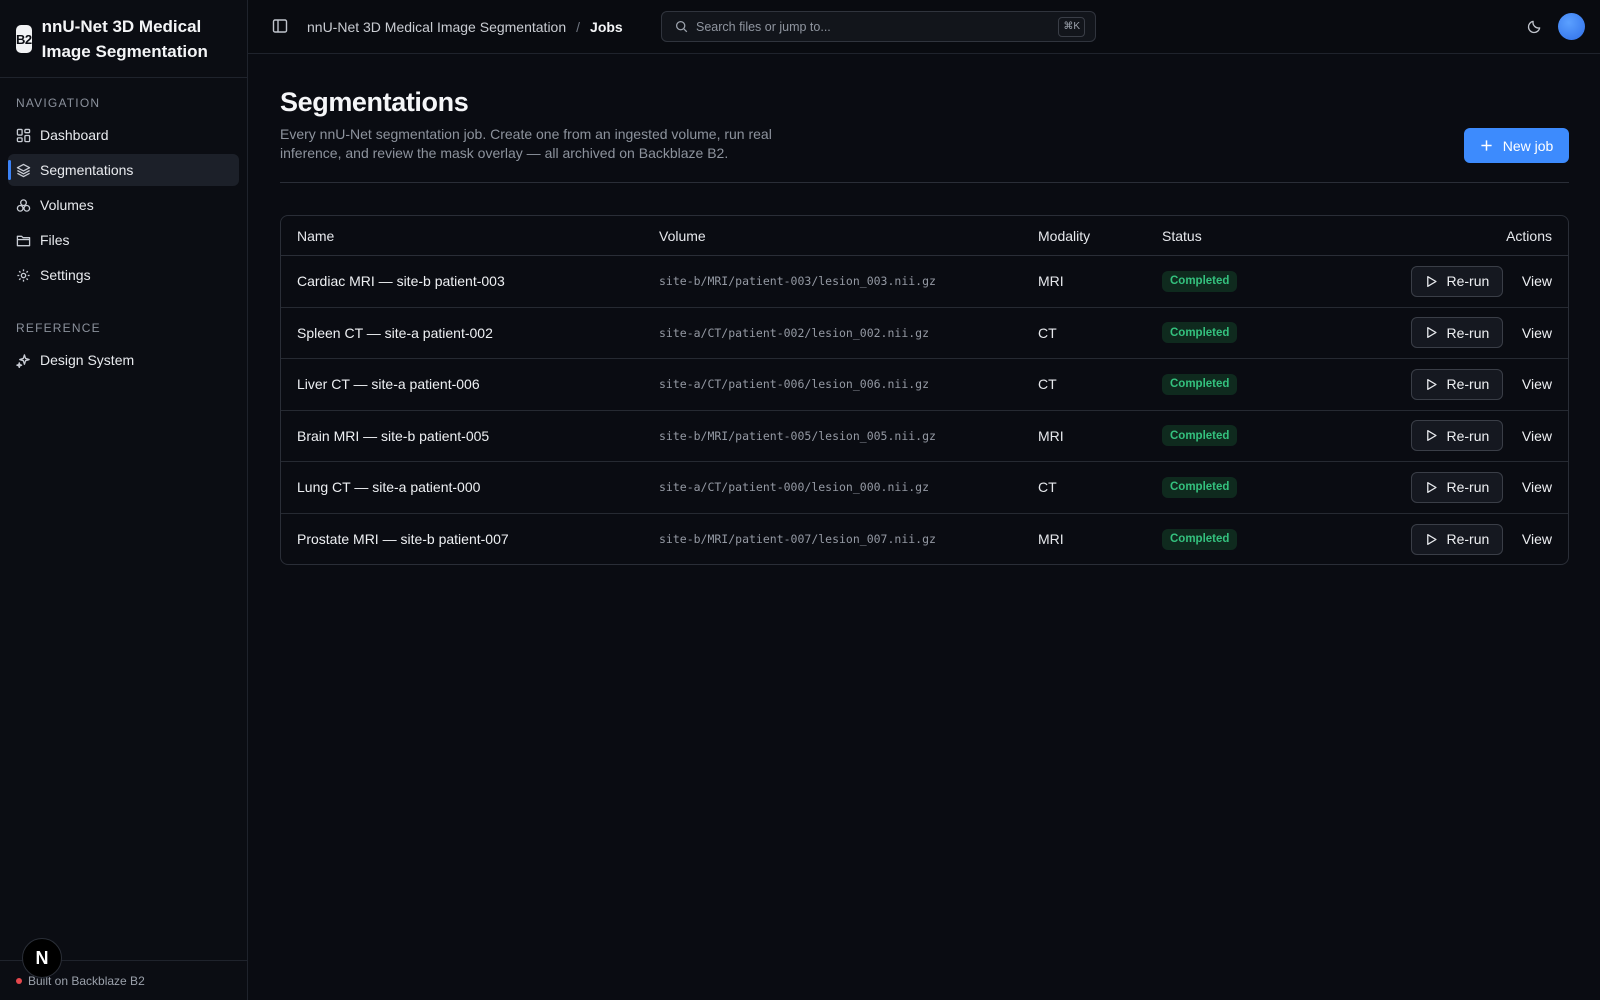 The height and width of the screenshot is (1000, 1600). I want to click on search-input: Search files or jump to... ⌘K, so click(878, 26).